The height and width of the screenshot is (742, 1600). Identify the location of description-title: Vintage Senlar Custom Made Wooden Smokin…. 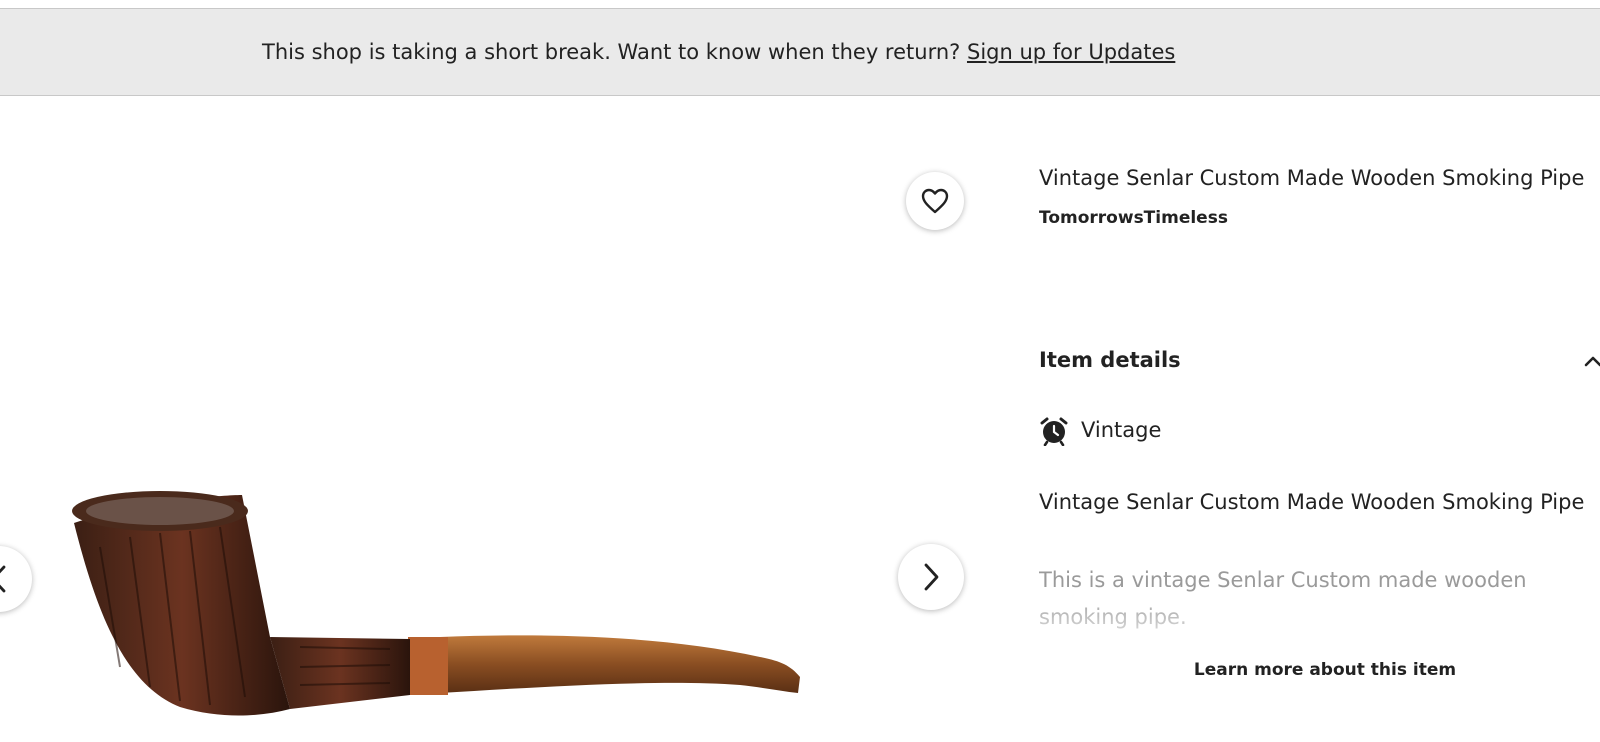
(1312, 502).